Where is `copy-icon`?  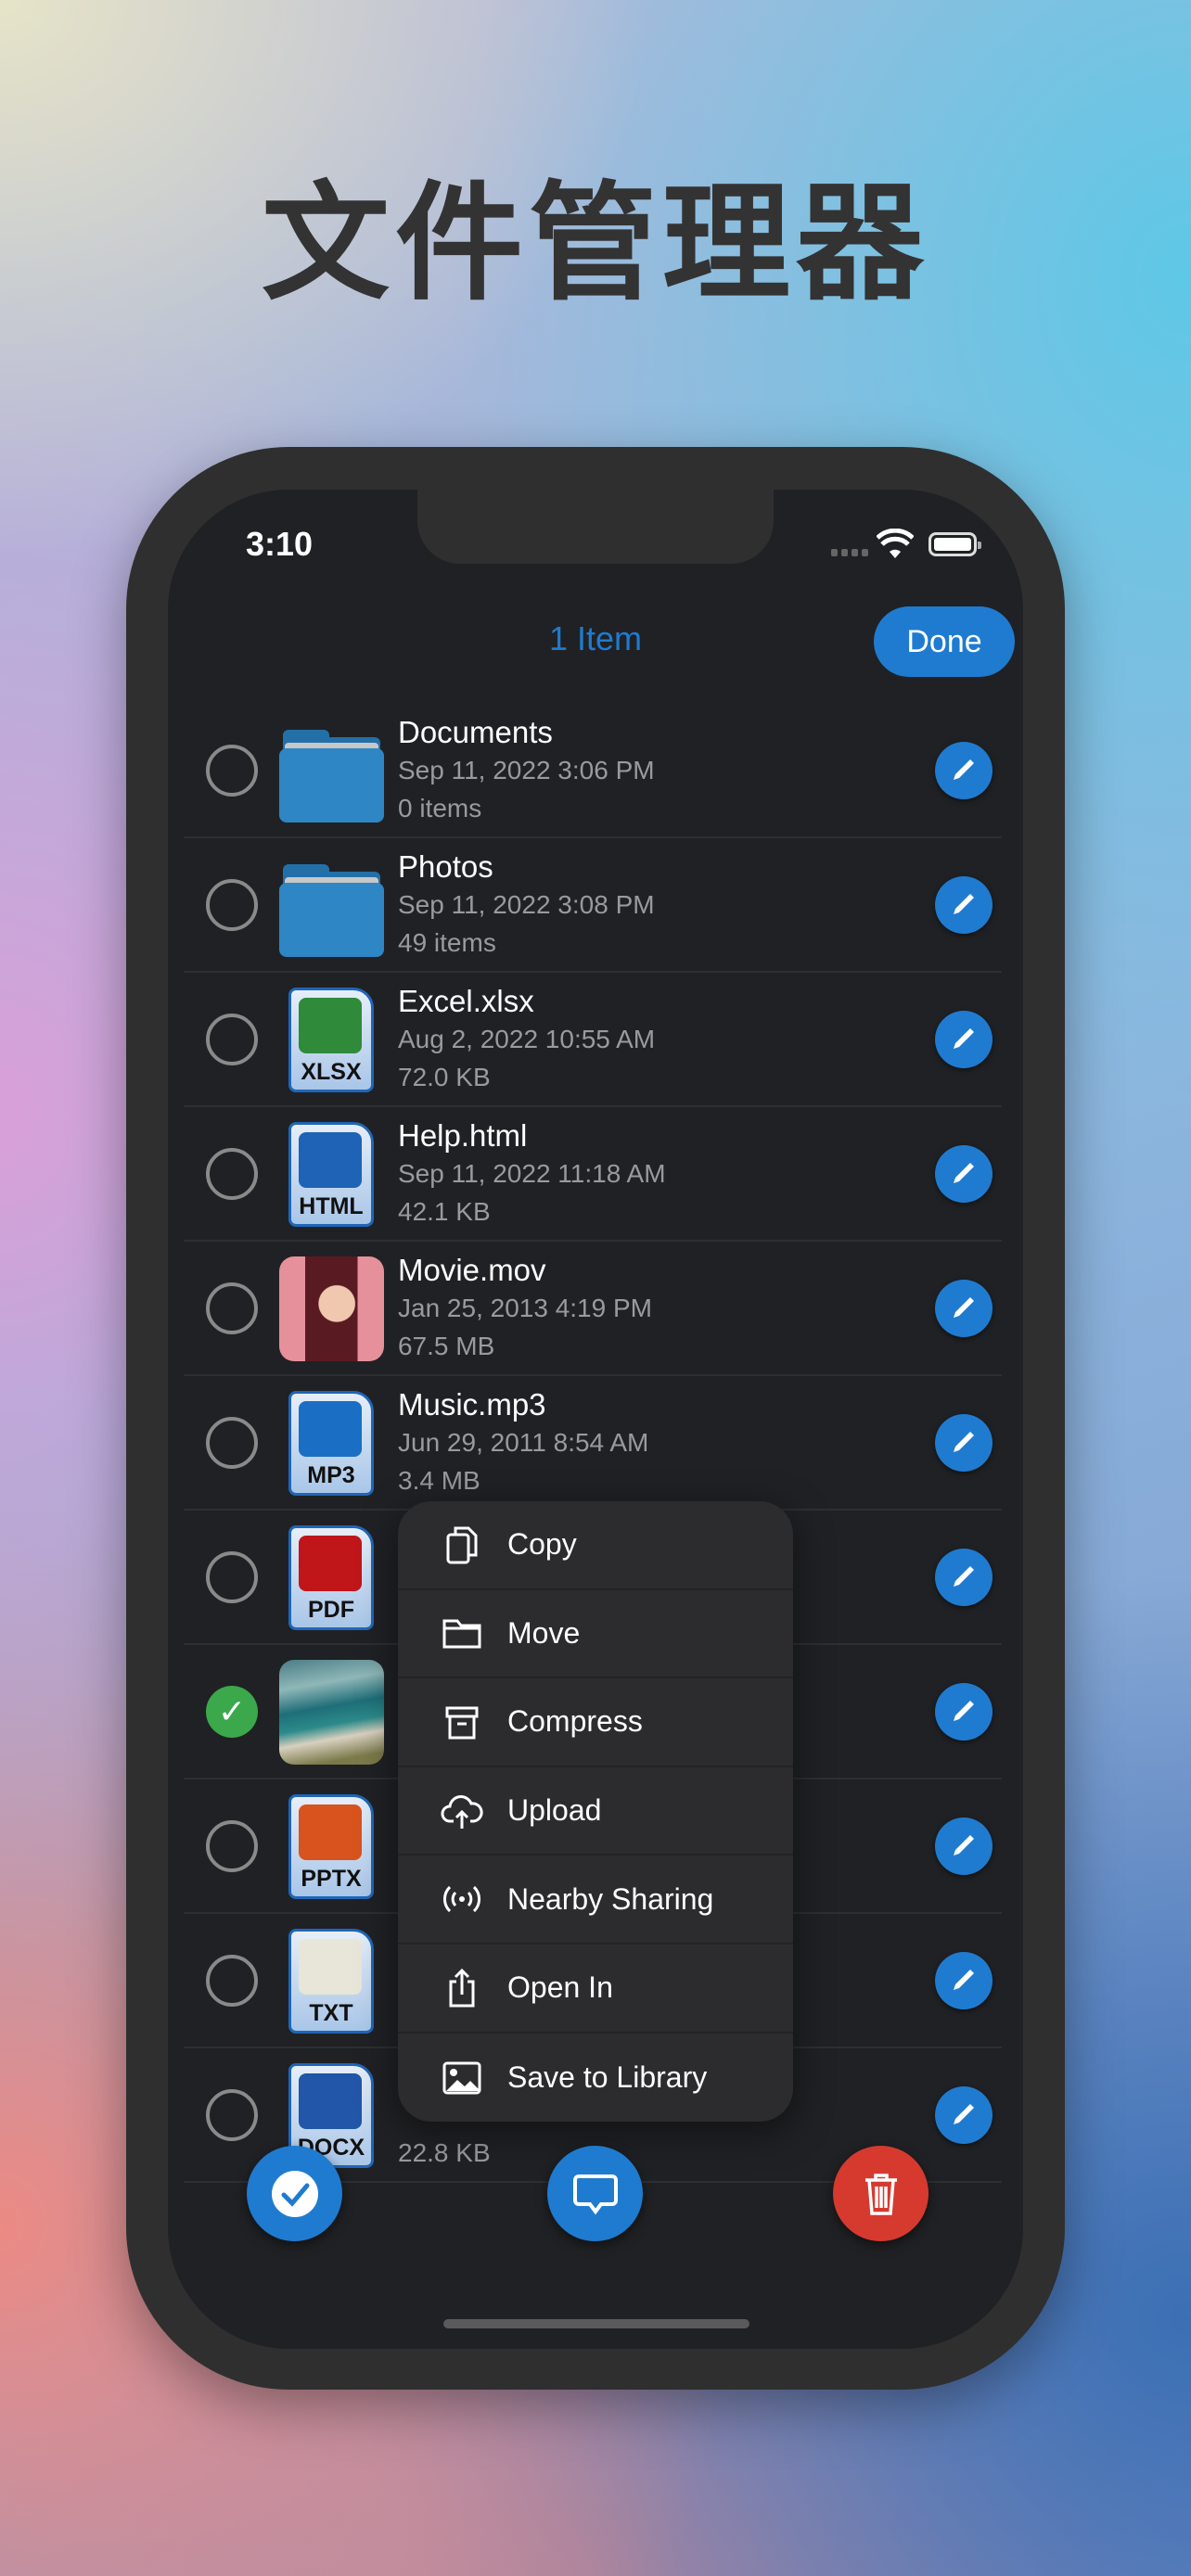
copy-icon is located at coordinates (462, 1545).